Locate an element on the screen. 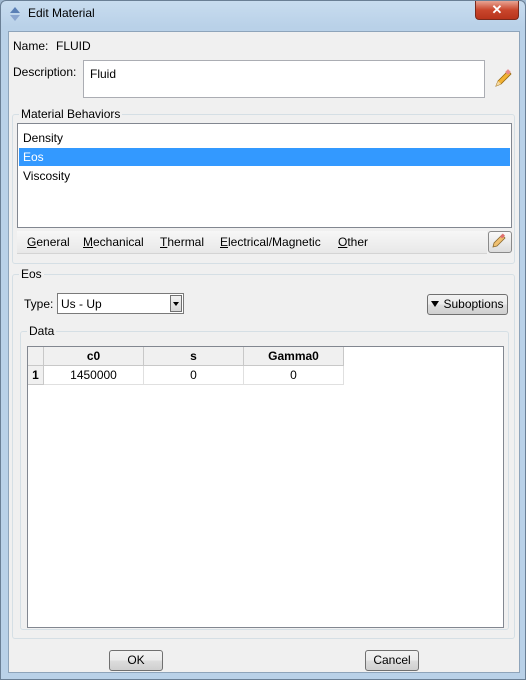  eos-group-title: Eos is located at coordinates (31, 274).